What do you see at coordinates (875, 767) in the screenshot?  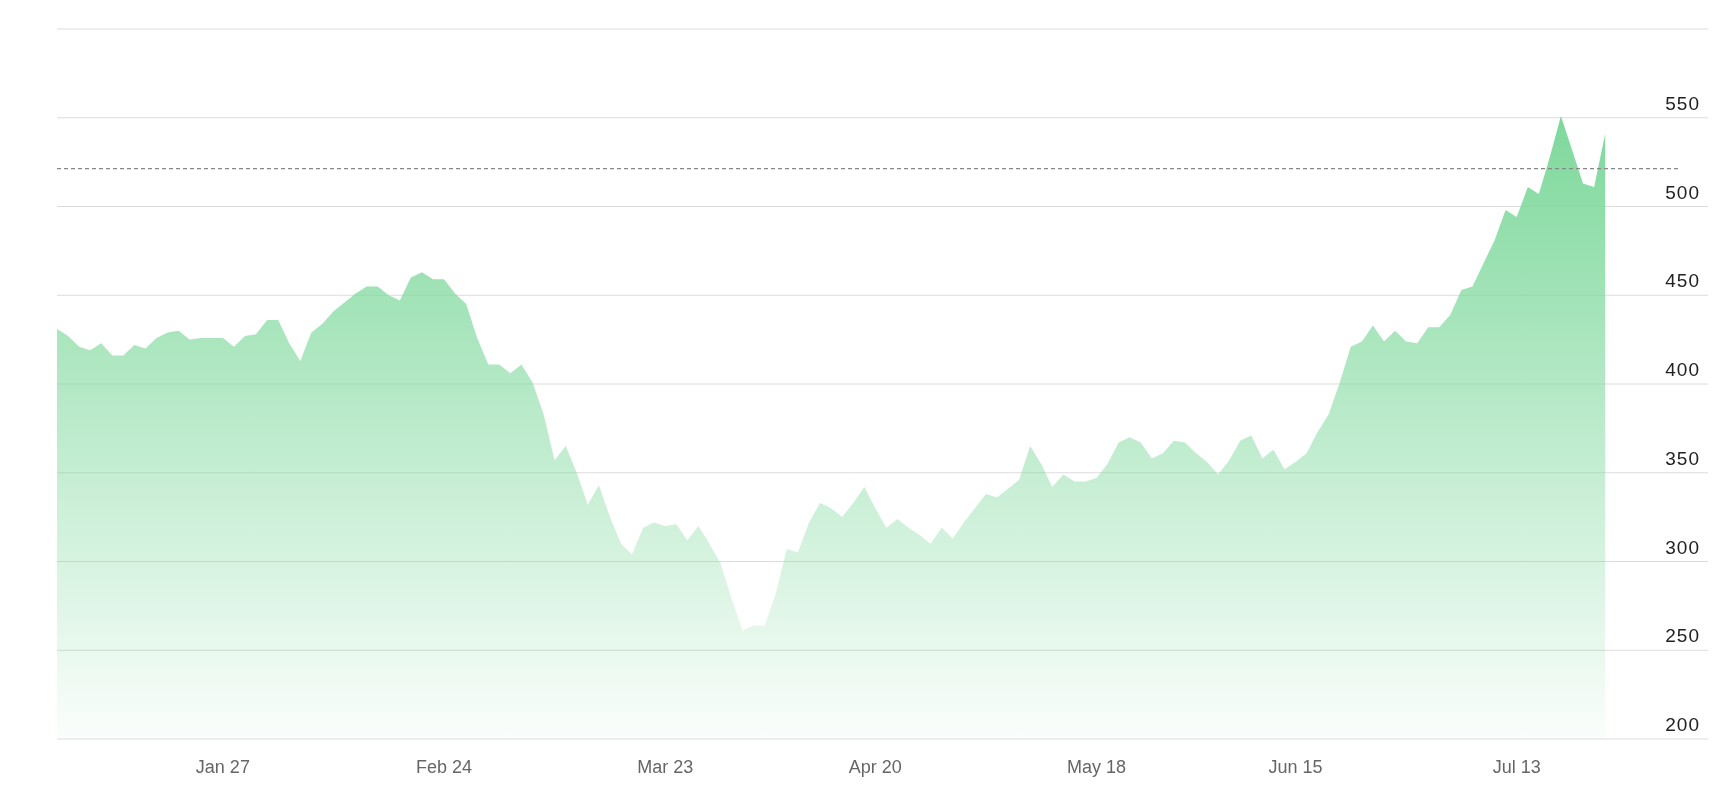 I see `x-tick-label: Apr 20` at bounding box center [875, 767].